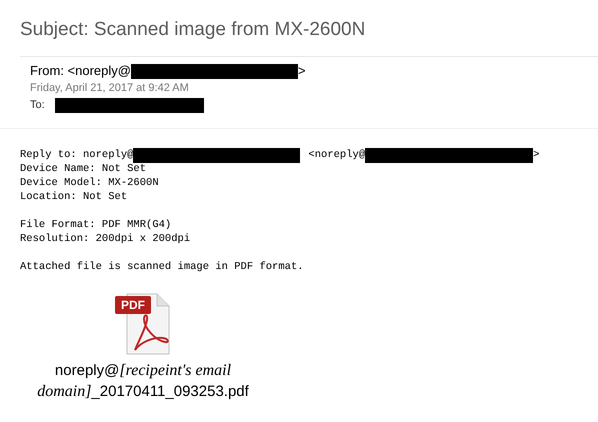 Image resolution: width=598 pixels, height=422 pixels. I want to click on body-text: <noreply@, so click(337, 155).